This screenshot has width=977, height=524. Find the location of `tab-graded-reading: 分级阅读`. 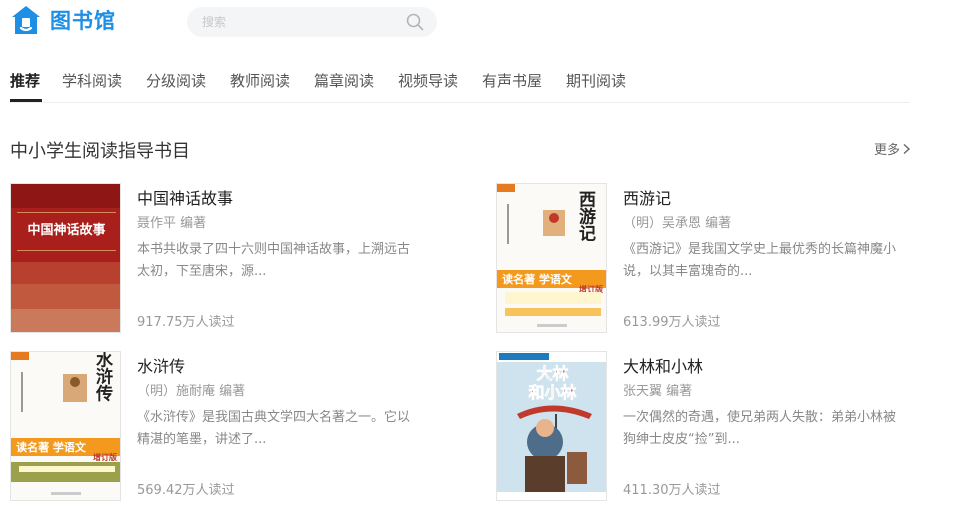

tab-graded-reading: 分级阅读 is located at coordinates (176, 80).